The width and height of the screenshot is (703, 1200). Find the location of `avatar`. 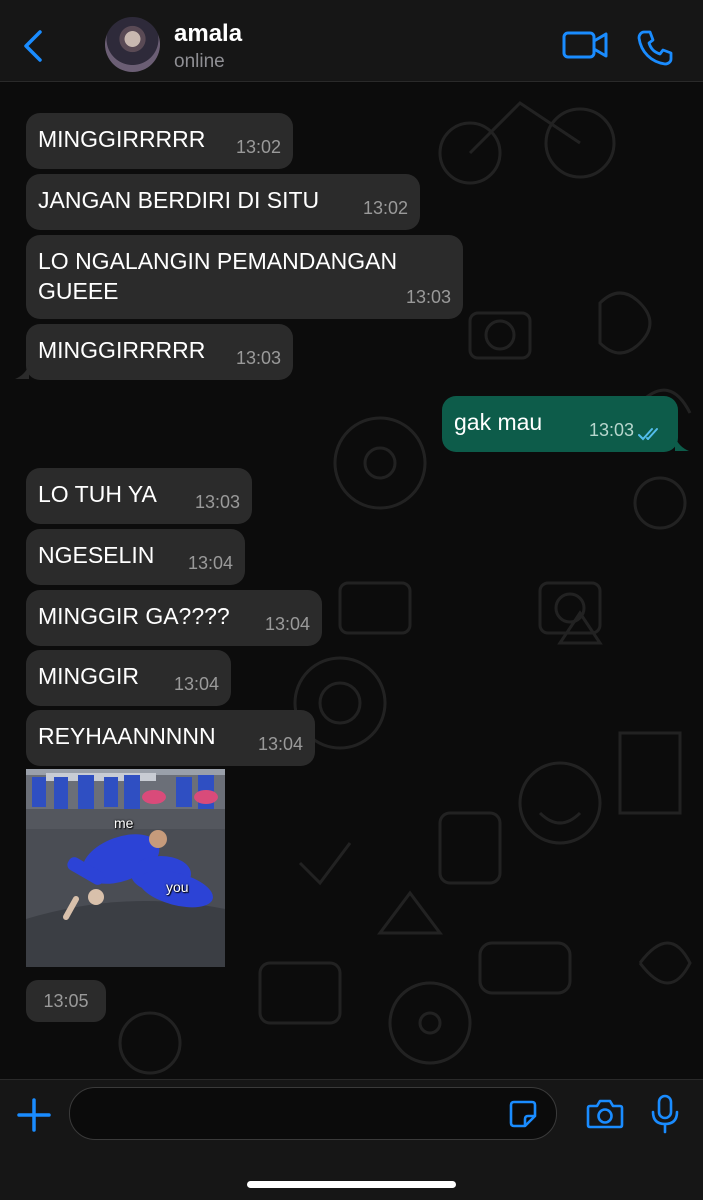

avatar is located at coordinates (132, 44).